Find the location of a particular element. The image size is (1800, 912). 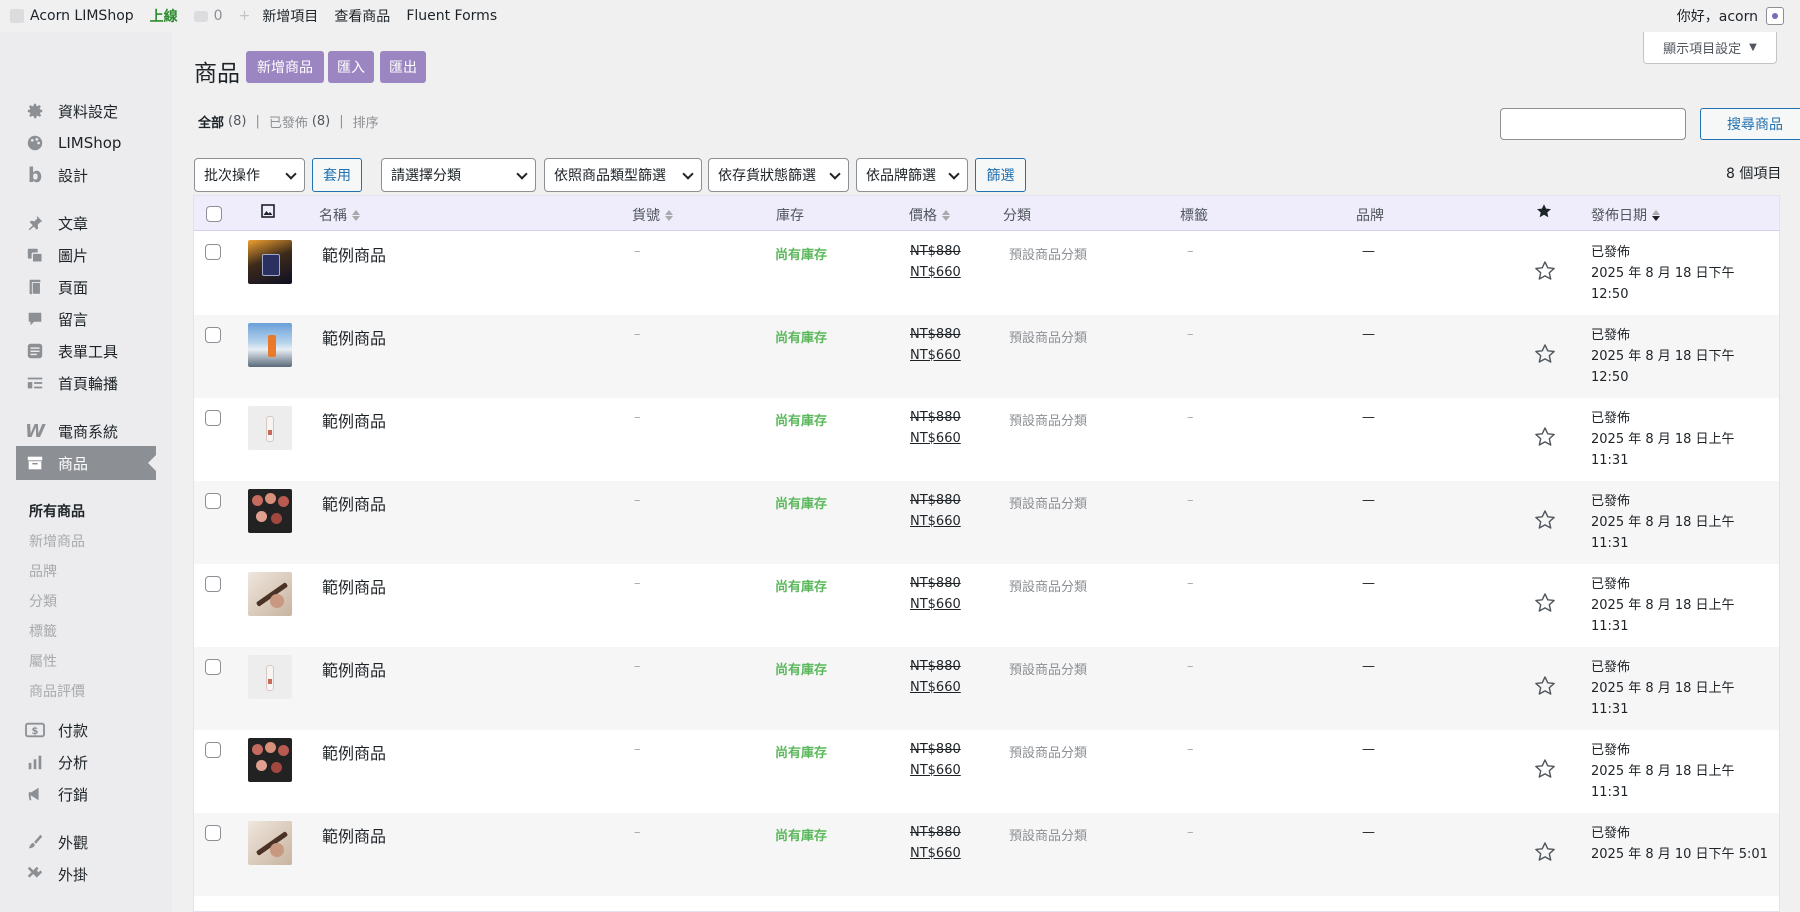

product-thumbnail-mountain is located at coordinates (270, 345).